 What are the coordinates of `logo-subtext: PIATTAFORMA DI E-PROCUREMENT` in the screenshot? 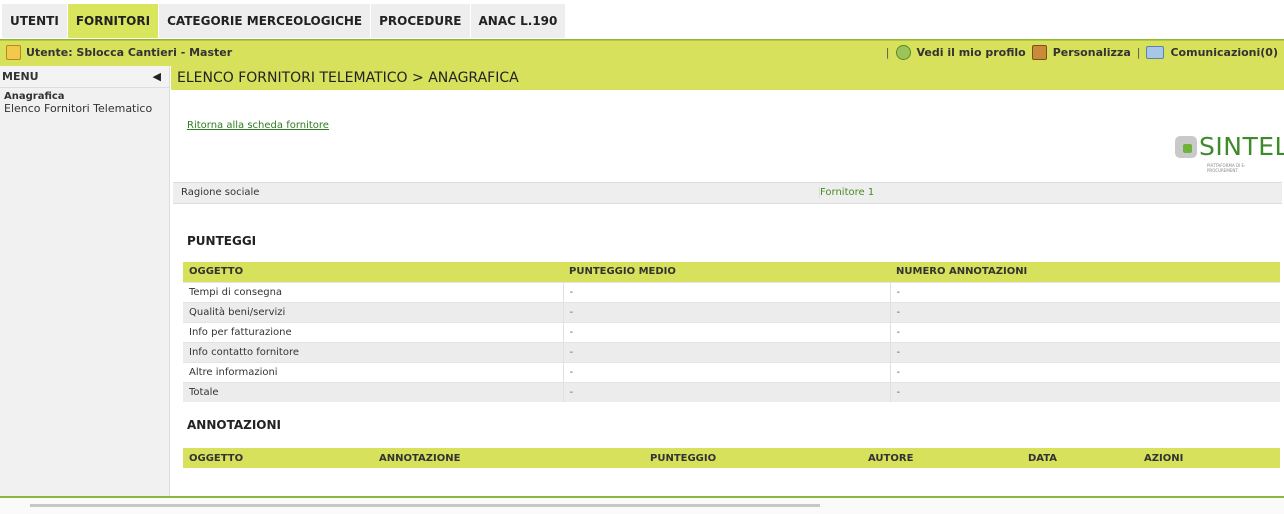 It's located at (1226, 168).